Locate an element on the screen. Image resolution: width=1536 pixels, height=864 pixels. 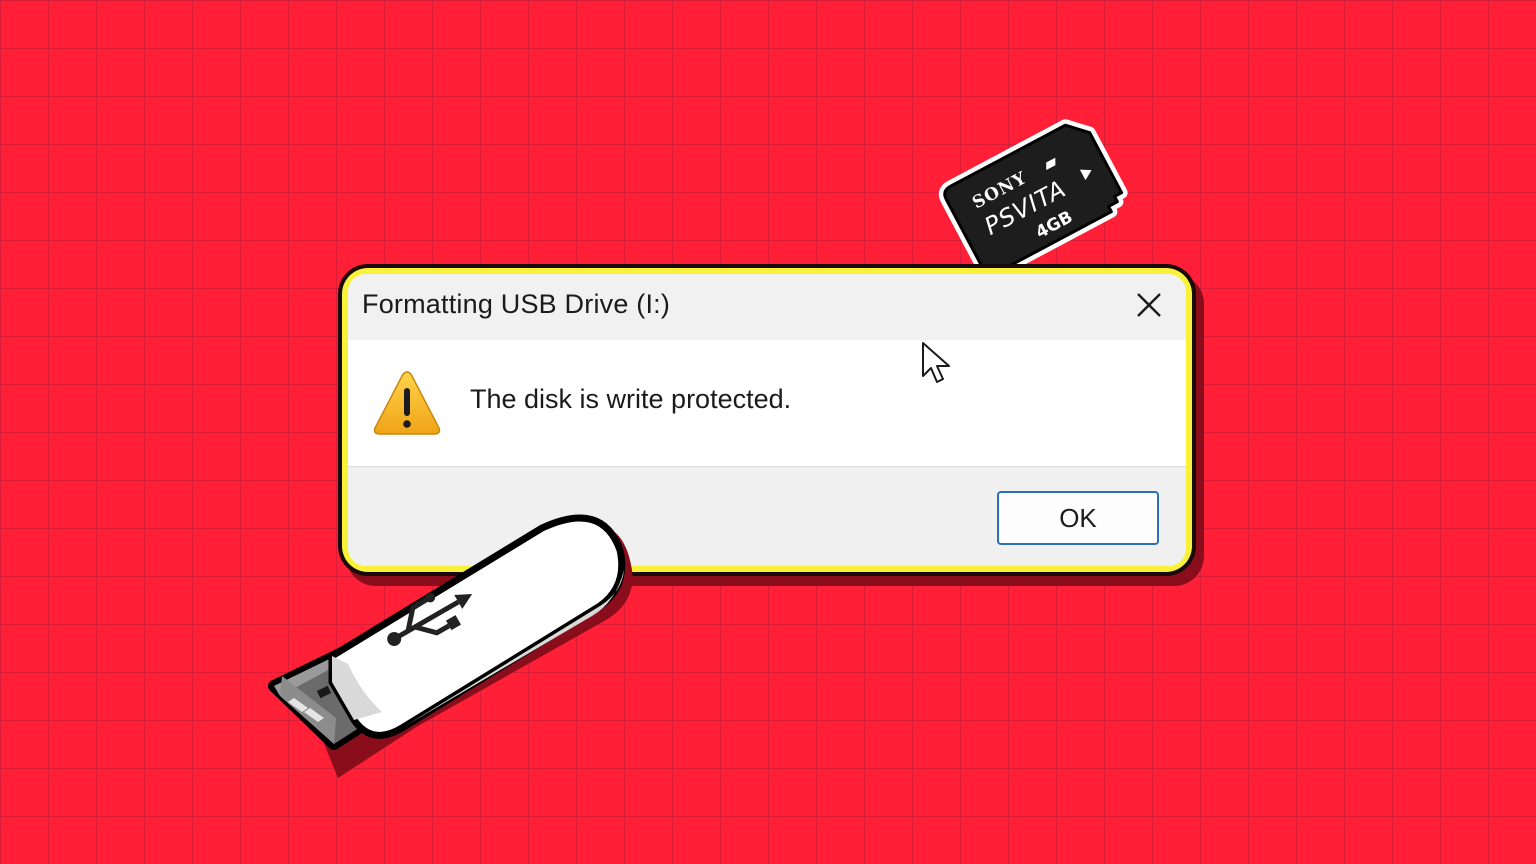
usb-drive-illustration is located at coordinates (452, 651).